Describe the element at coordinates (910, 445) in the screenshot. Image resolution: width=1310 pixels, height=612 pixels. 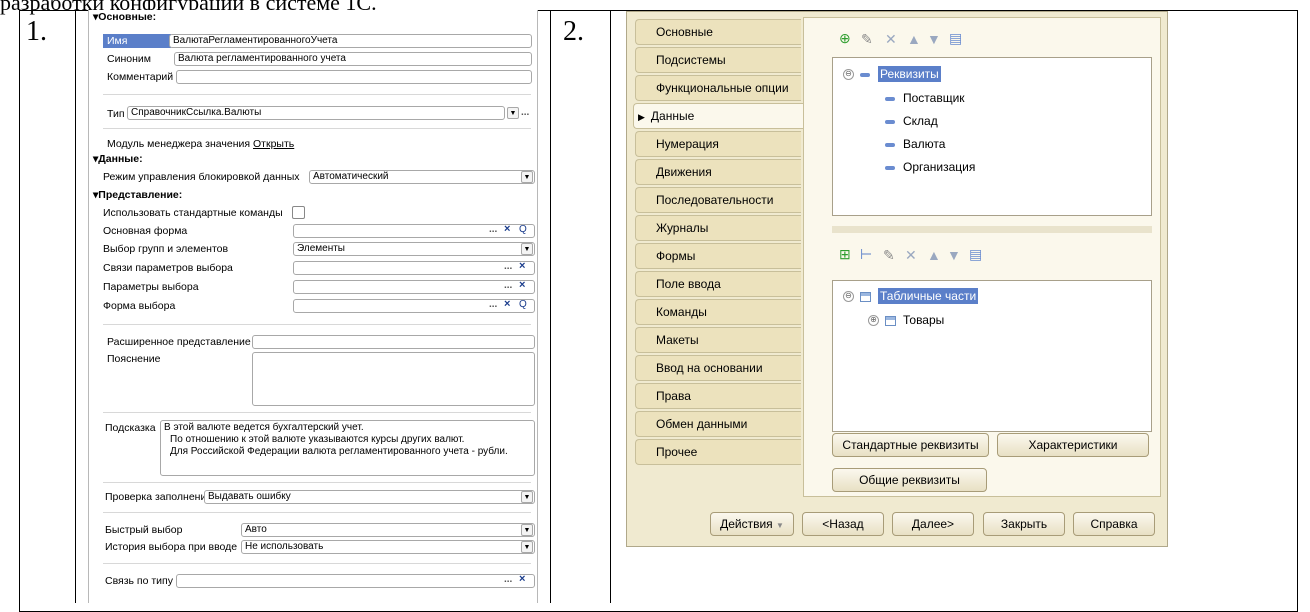
I see `standard-attributes-button: Стандартные реквизиты` at that location.